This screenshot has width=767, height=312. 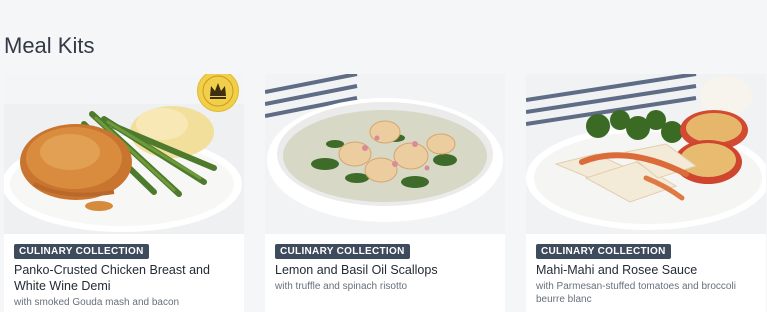 I want to click on meal-name: Mahi-Mahi and Rosee Sauce, so click(x=650, y=270).